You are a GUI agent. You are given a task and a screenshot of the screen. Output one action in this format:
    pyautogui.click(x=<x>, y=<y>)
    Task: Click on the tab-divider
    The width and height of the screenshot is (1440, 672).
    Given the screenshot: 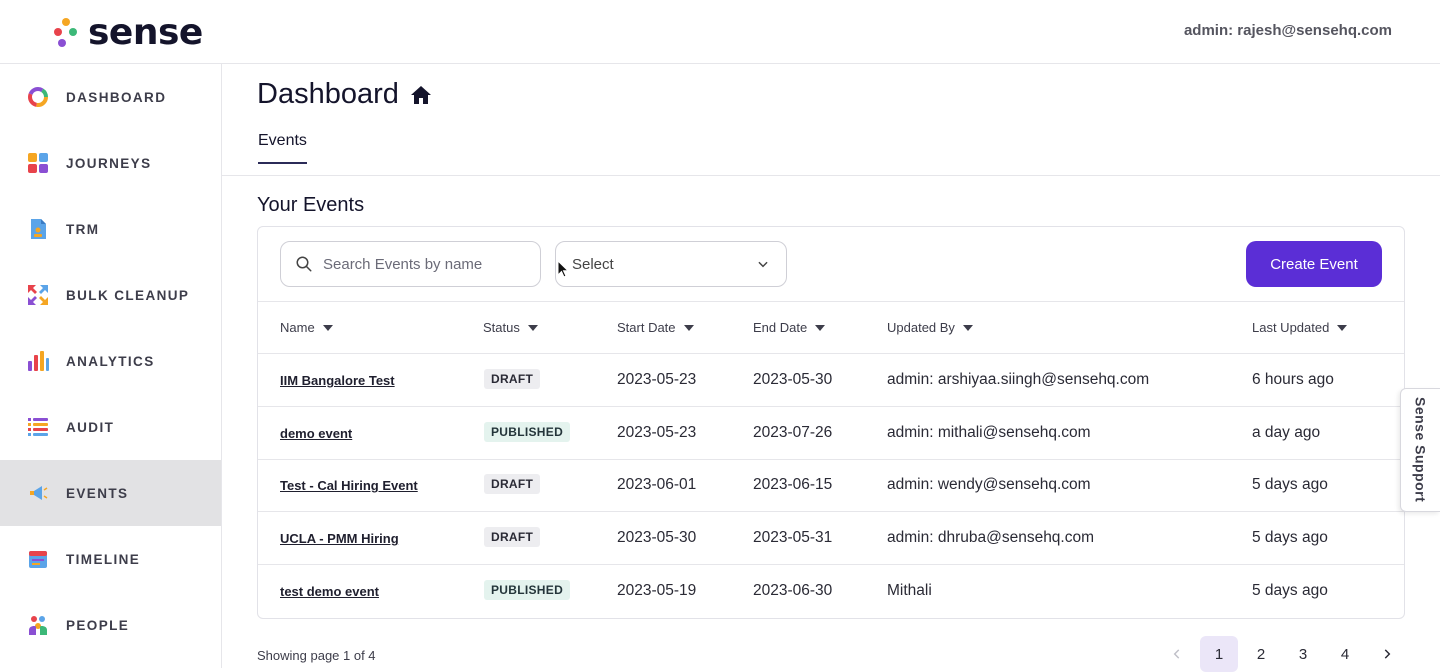 What is the action you would take?
    pyautogui.click(x=831, y=175)
    